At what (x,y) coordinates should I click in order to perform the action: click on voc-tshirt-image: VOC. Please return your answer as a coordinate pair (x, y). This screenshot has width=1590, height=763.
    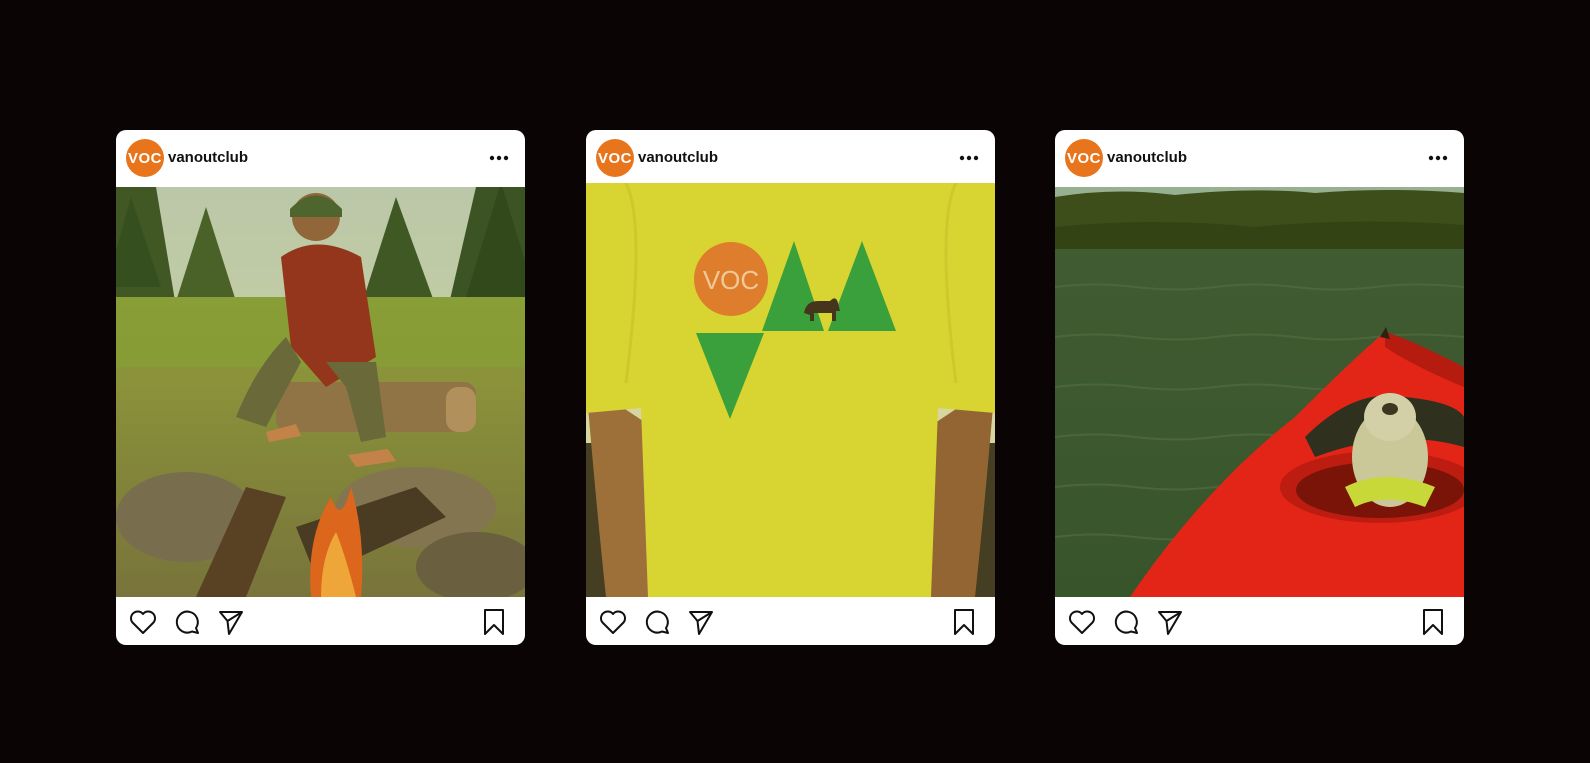
    Looking at the image, I should click on (790, 390).